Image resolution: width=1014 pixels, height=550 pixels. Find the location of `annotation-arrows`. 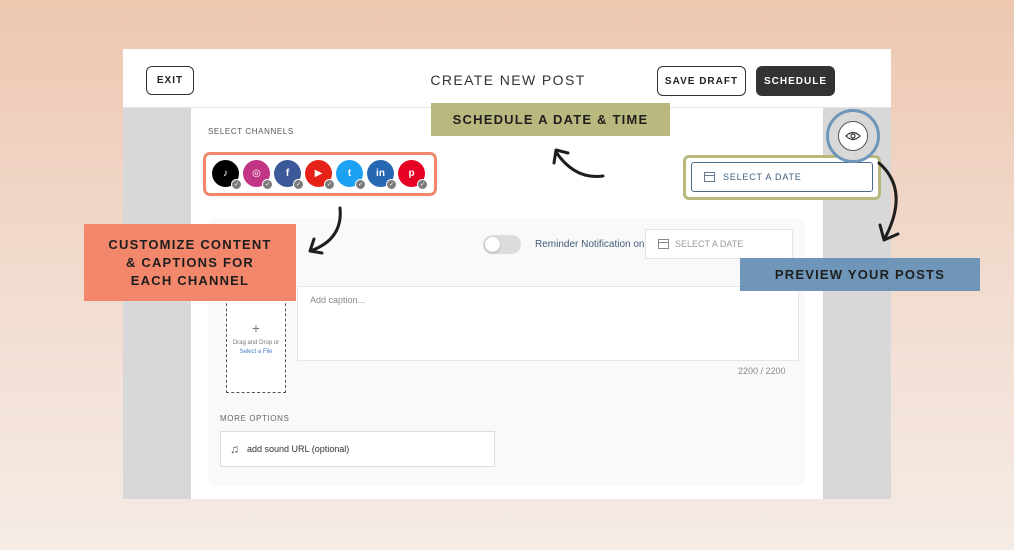

annotation-arrows is located at coordinates (604, 201).